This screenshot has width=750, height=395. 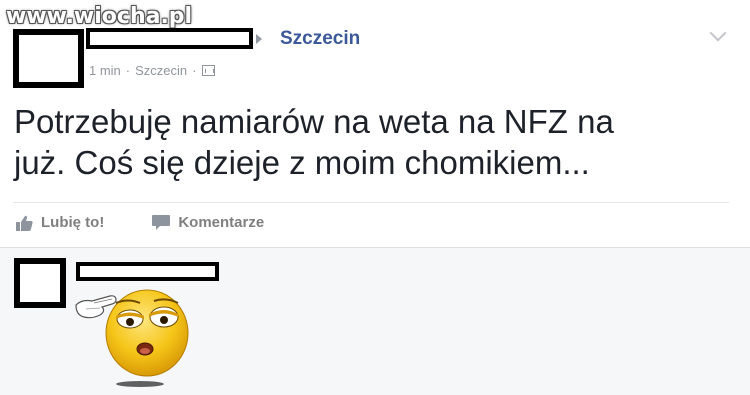 I want to click on author-avatar-censored, so click(x=48, y=58).